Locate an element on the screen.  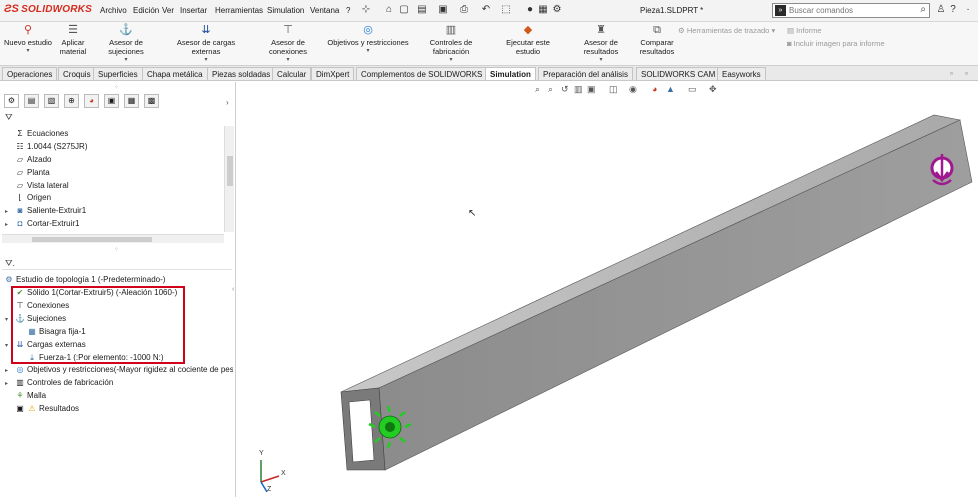
tree-item-material: ☷ 1.0044 (S275JR) is located at coordinates (51, 146).